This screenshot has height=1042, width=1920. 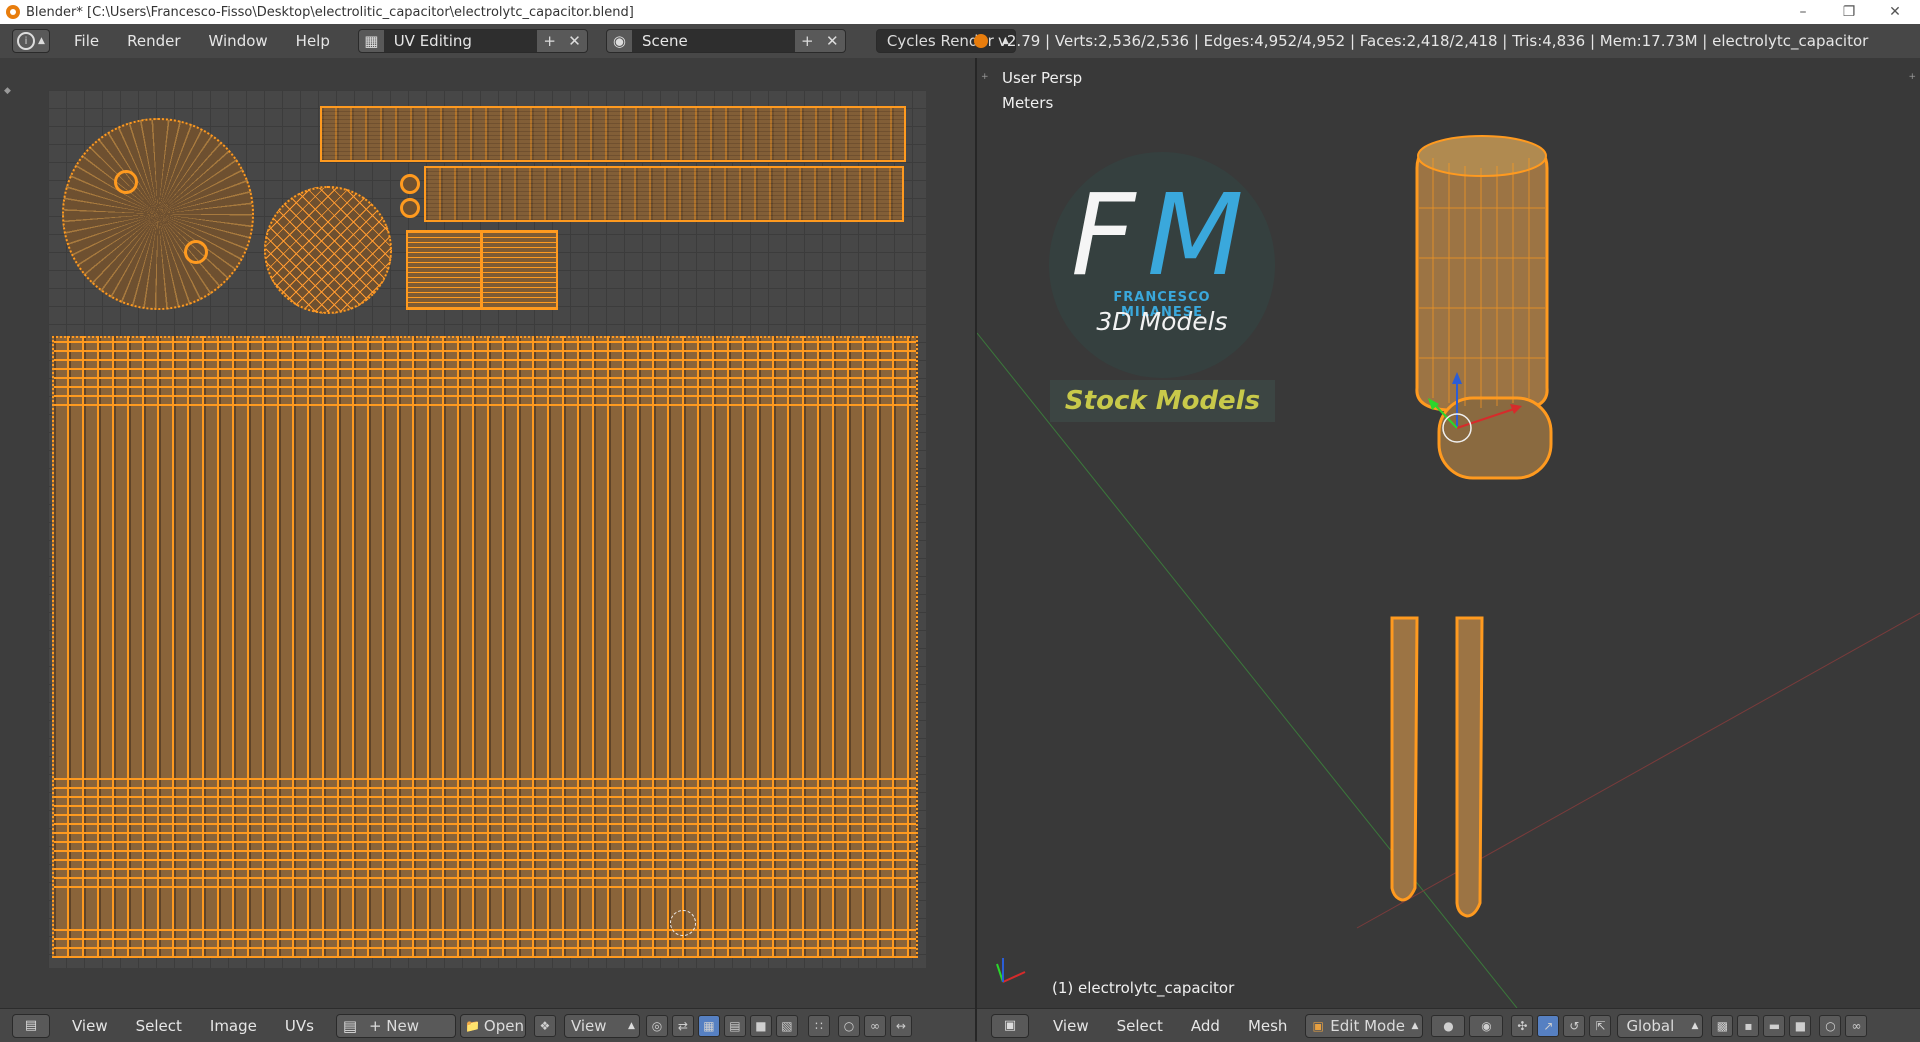 I want to click on scene-selector: ◉ Scene + ✕, so click(x=725, y=41).